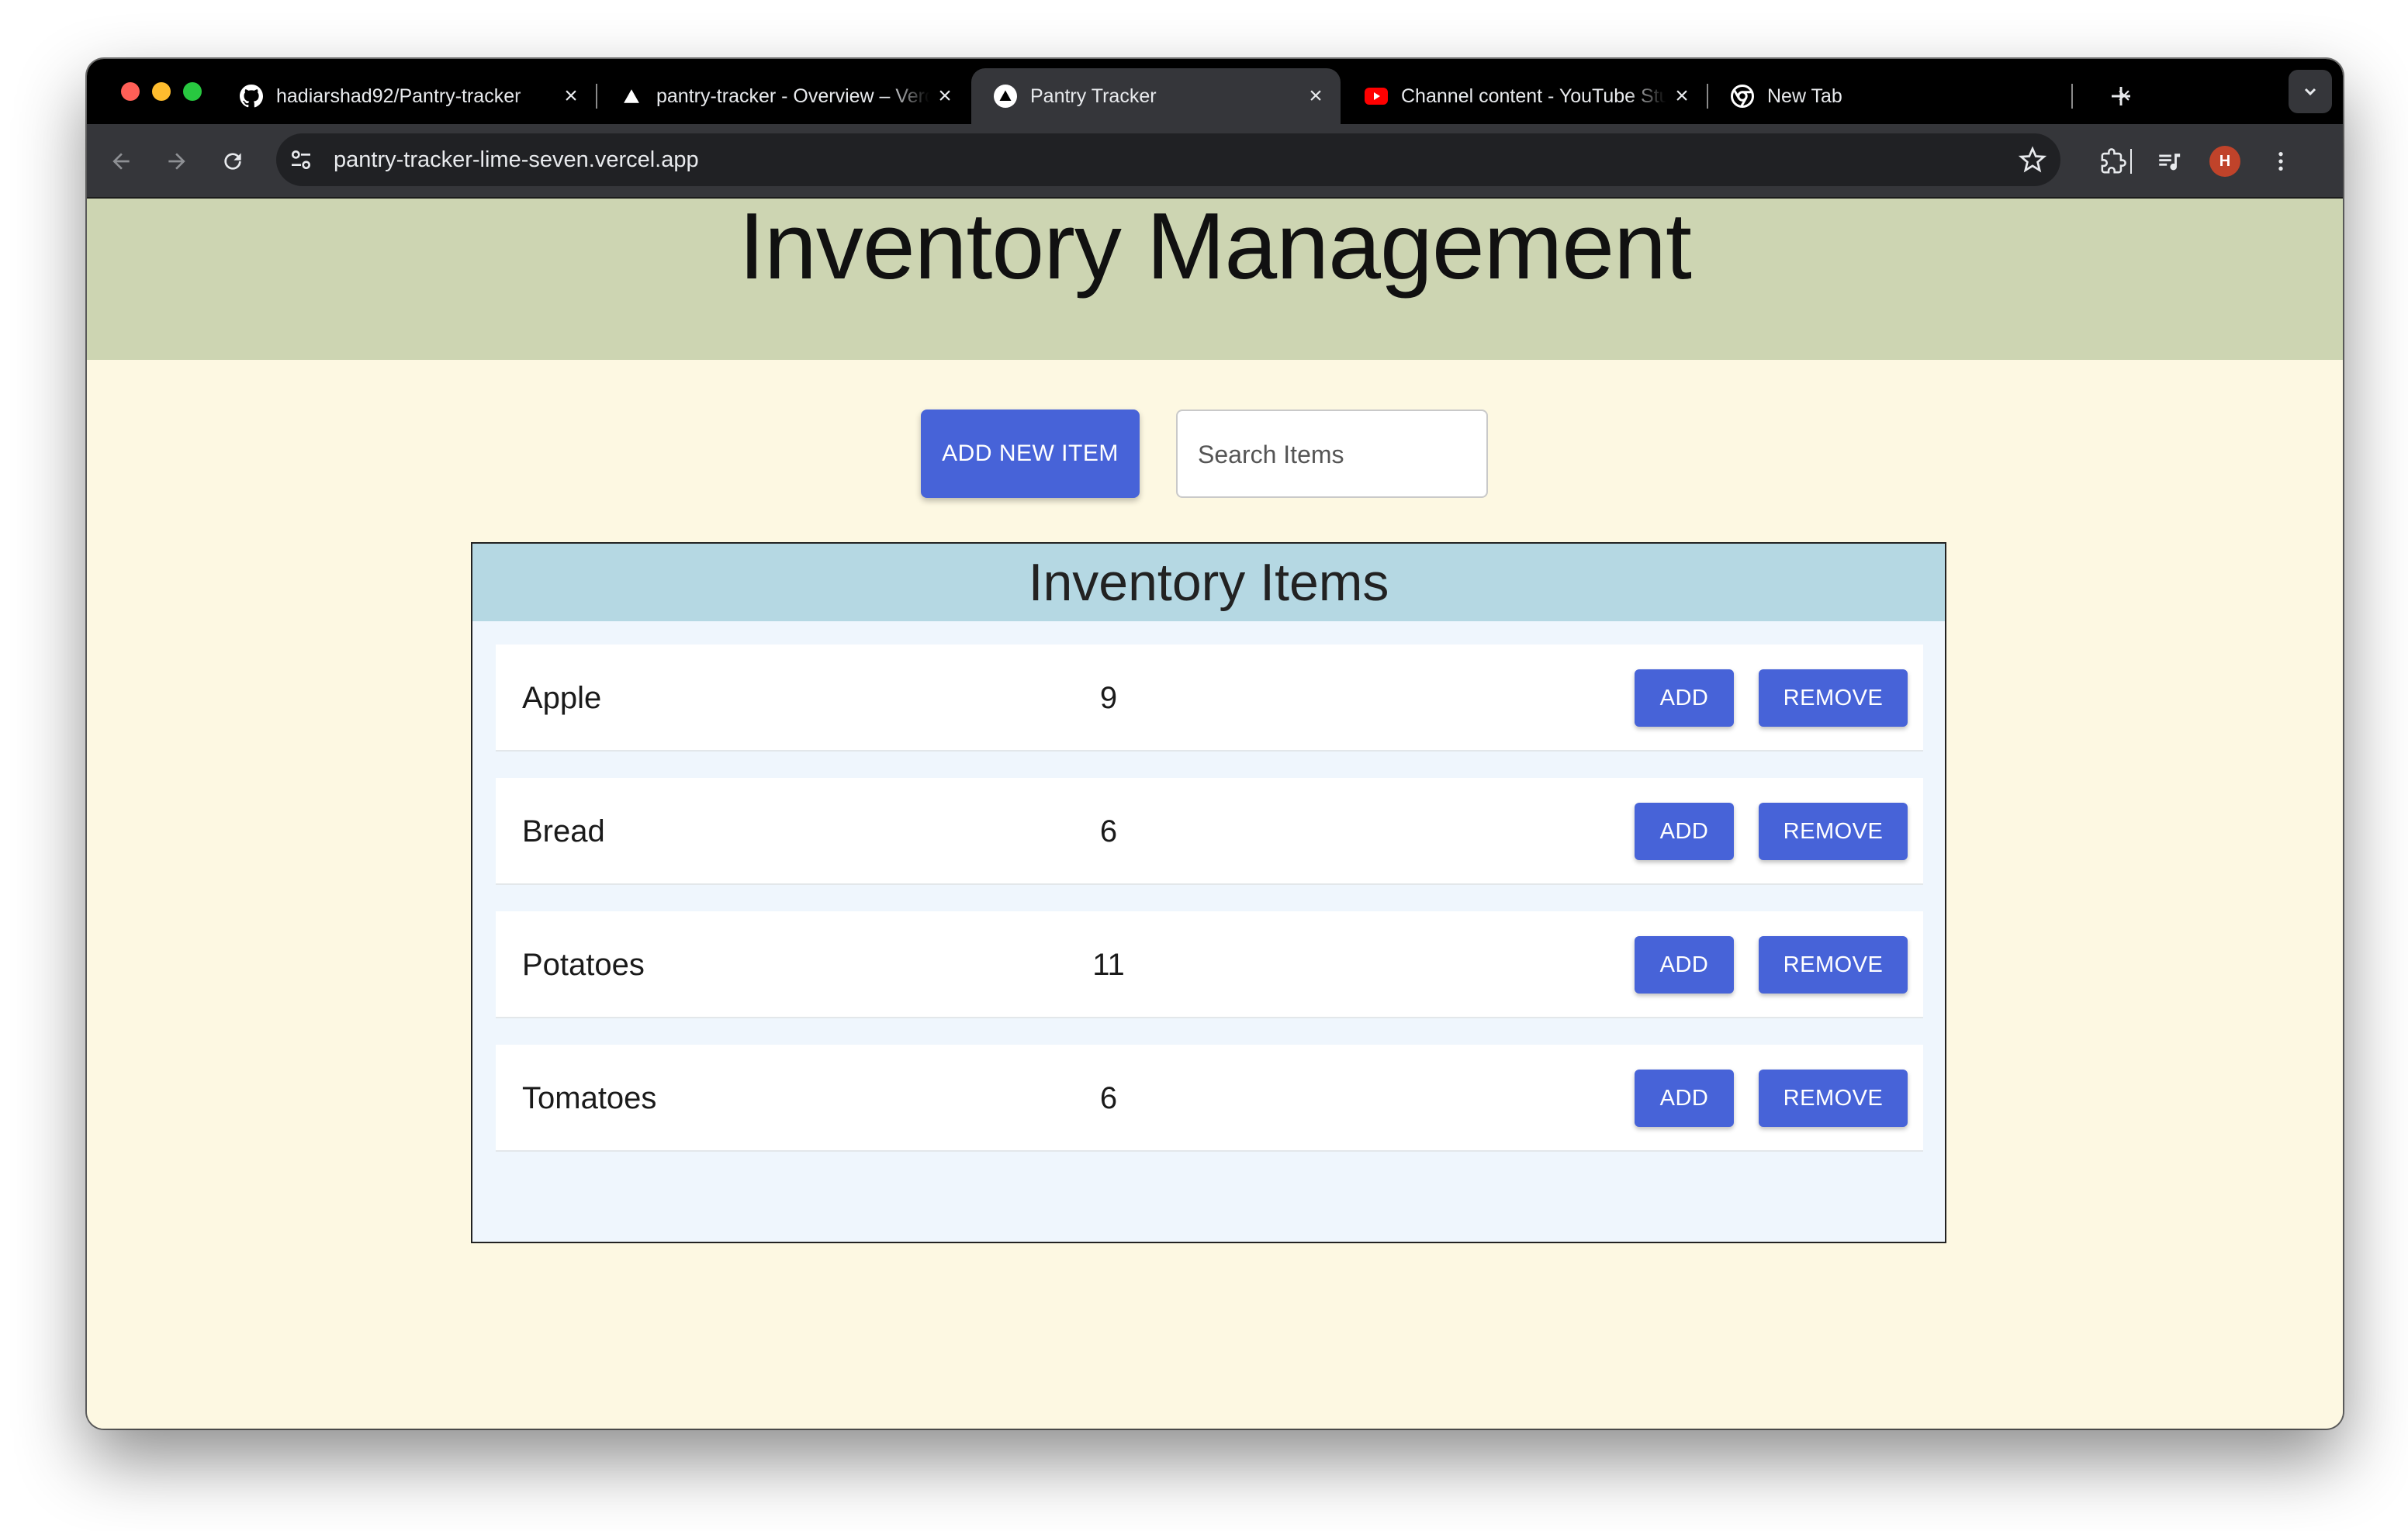 Image resolution: width=2408 pixels, height=1531 pixels. I want to click on item-quantity: 11, so click(1108, 965).